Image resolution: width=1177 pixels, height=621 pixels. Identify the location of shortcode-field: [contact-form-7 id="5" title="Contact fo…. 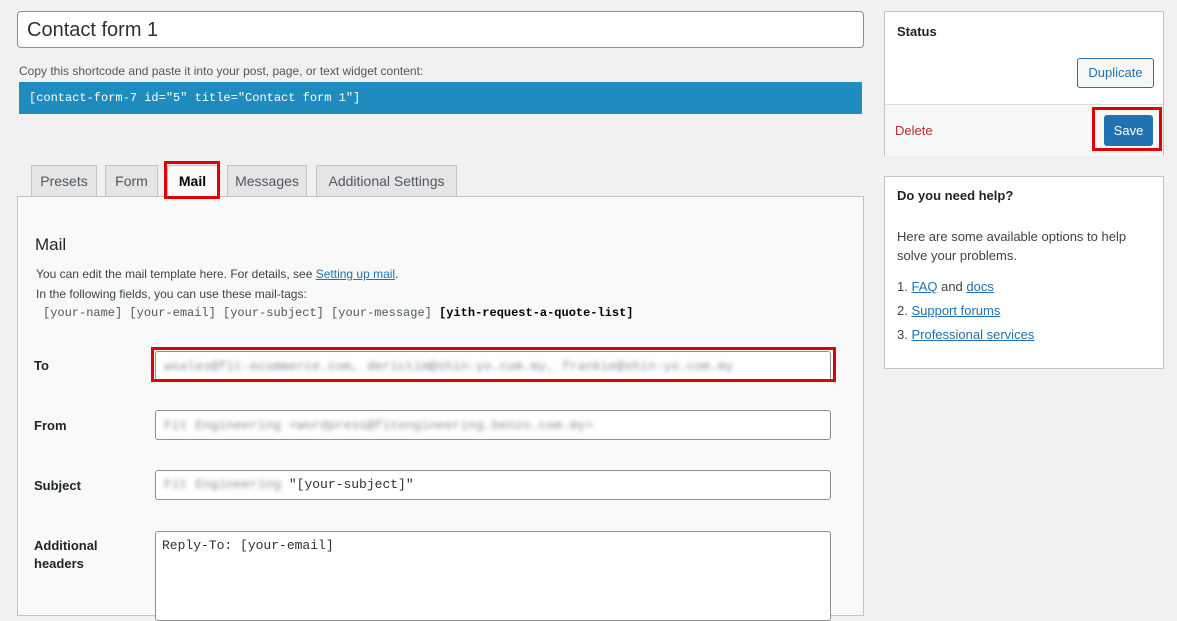
(440, 98).